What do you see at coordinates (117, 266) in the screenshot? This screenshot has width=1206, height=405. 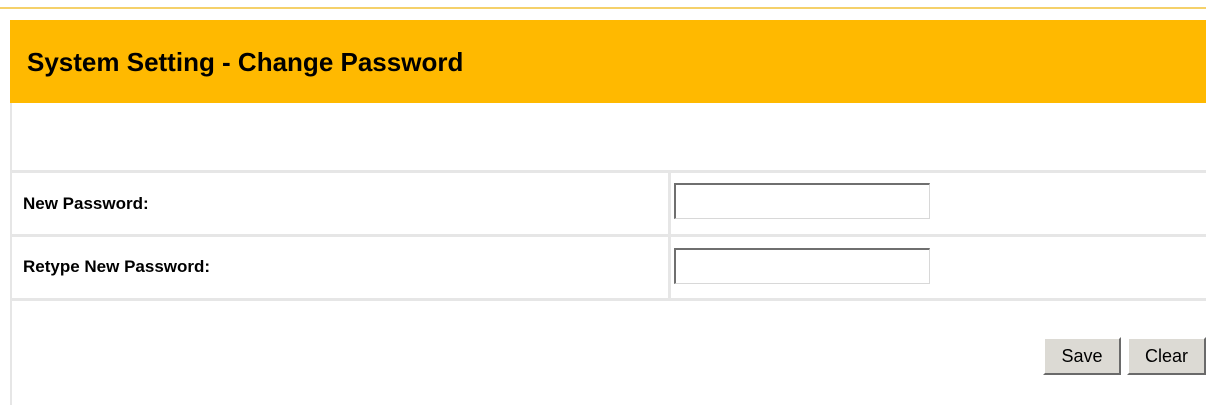 I see `retype-new-password-label: Retype New Password:` at bounding box center [117, 266].